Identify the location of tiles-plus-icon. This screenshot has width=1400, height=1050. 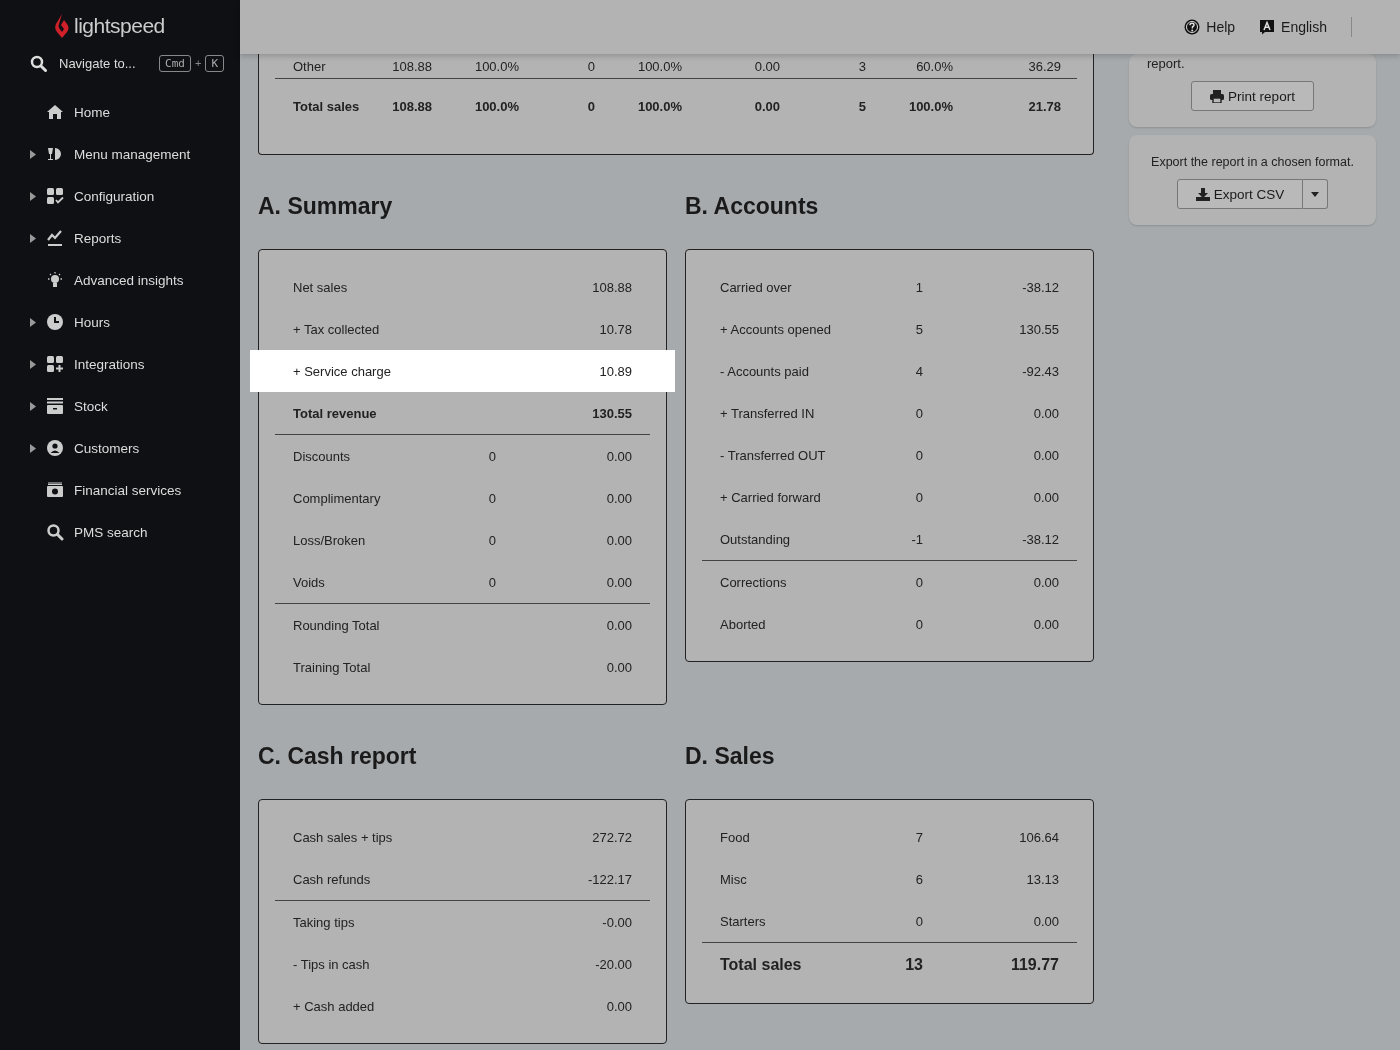
(55, 364).